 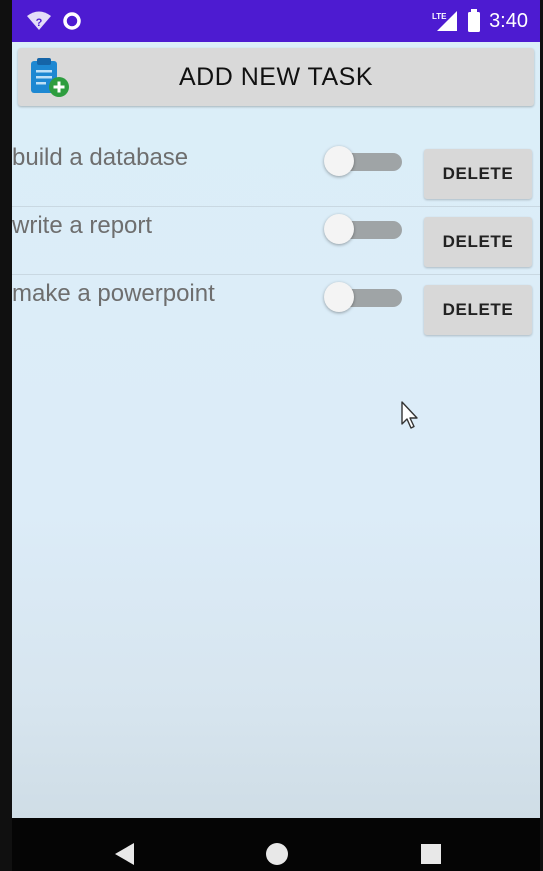 What do you see at coordinates (508, 21) in the screenshot?
I see `status-time: 3:40` at bounding box center [508, 21].